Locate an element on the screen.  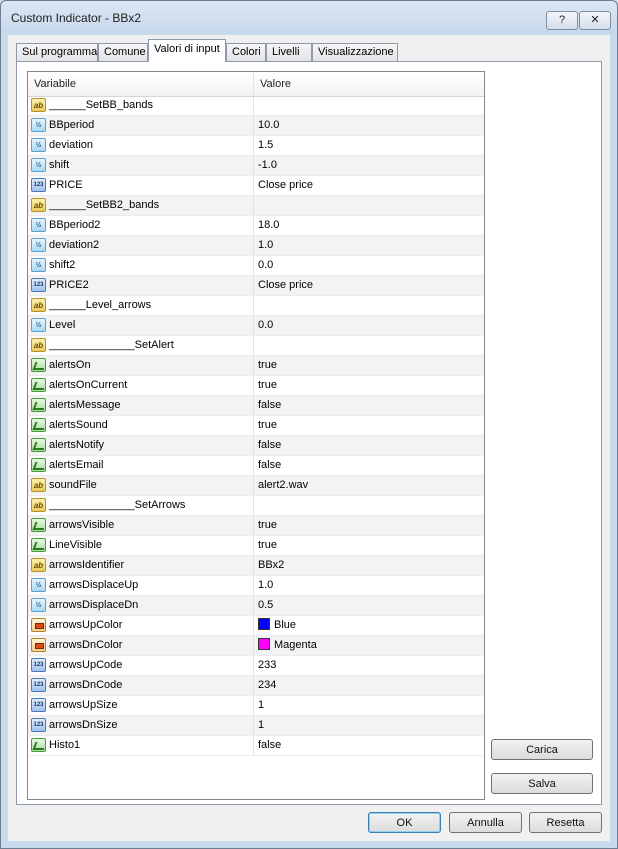
parameter-name-text: arrowsUpCode is located at coordinates (86, 665).